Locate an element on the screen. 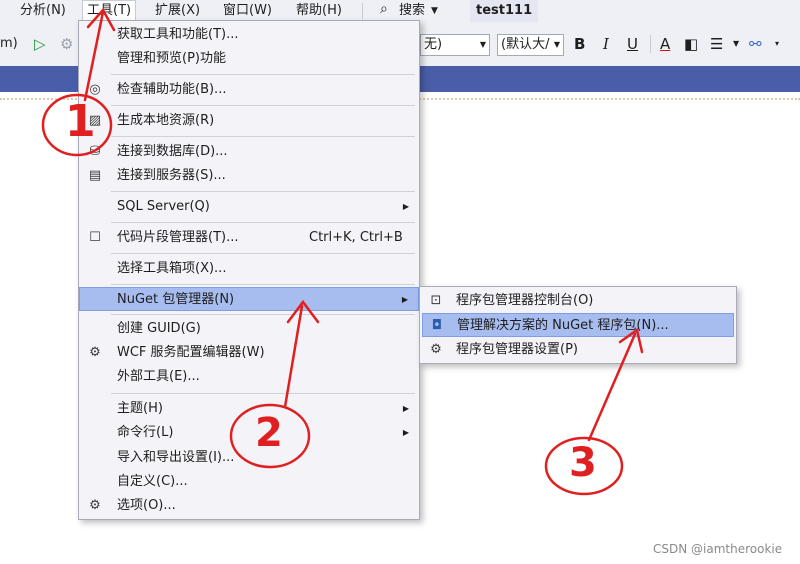 The height and width of the screenshot is (564, 800). background-color-icon: ◧ is located at coordinates (691, 44).